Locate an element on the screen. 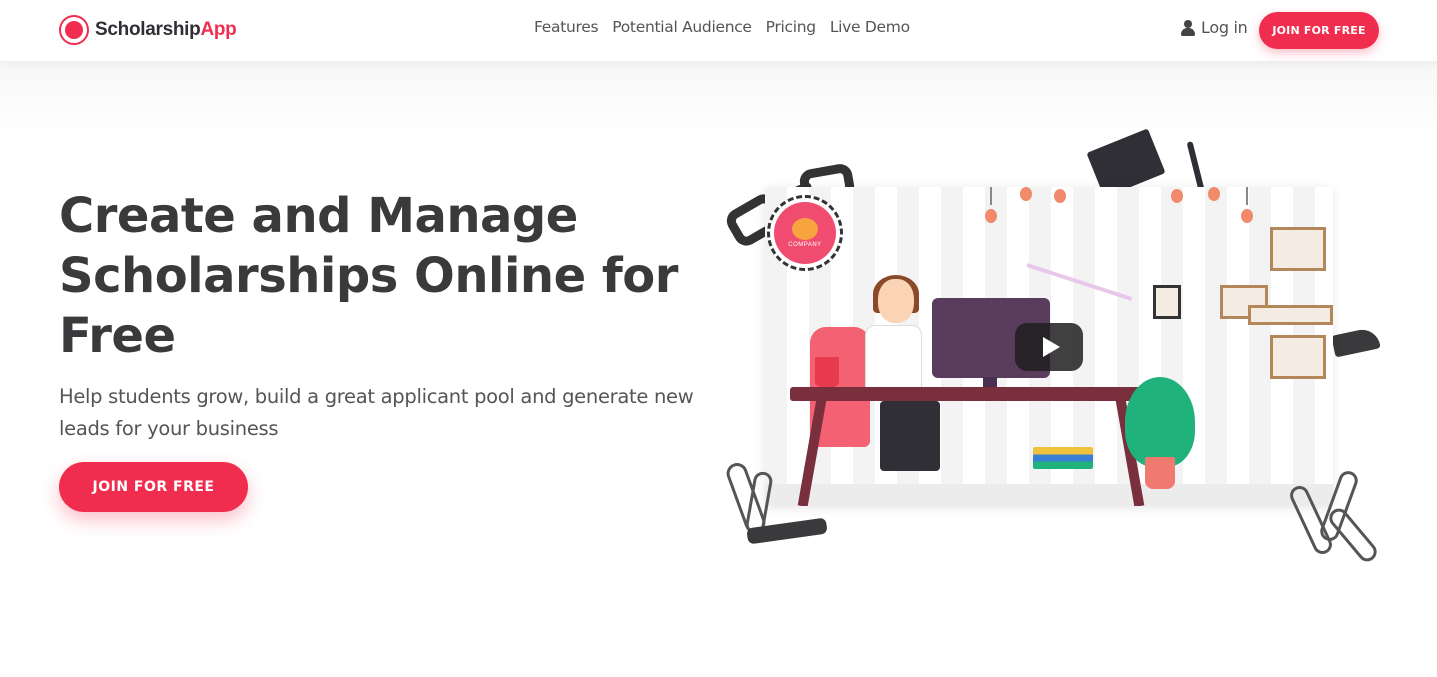  company-badge: COMPANY is located at coordinates (805, 233).